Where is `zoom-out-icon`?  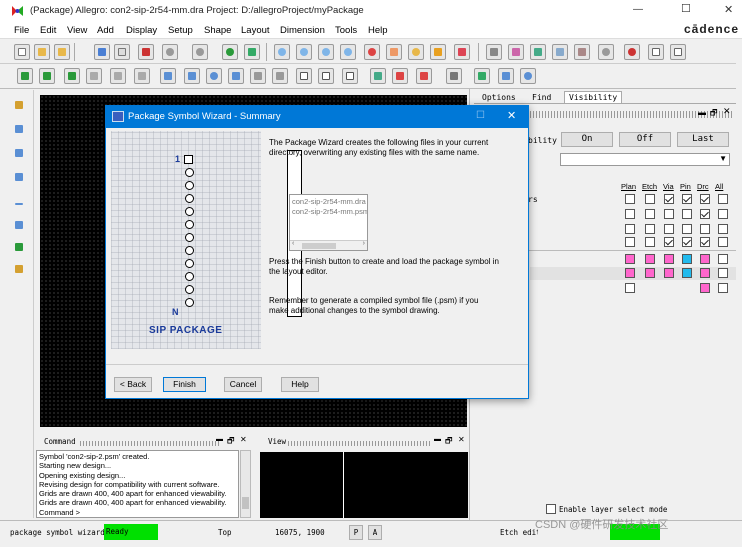 zoom-out-icon is located at coordinates (348, 52).